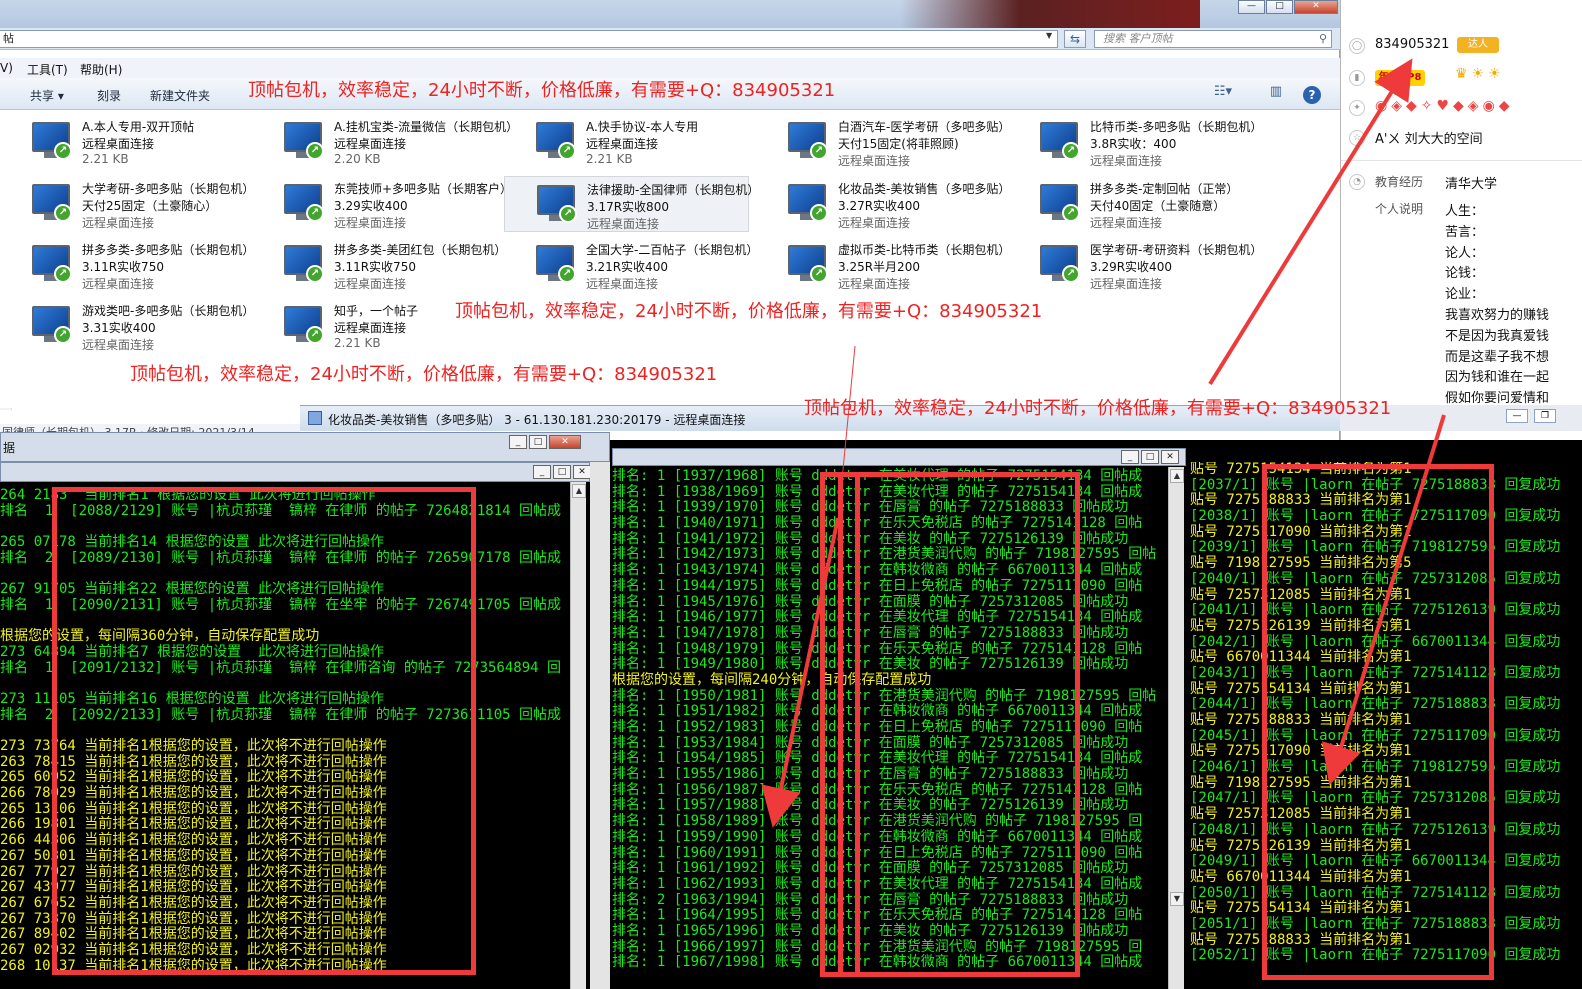 The image size is (1582, 989). What do you see at coordinates (315, 418) in the screenshot?
I see `remote-desktop-icon` at bounding box center [315, 418].